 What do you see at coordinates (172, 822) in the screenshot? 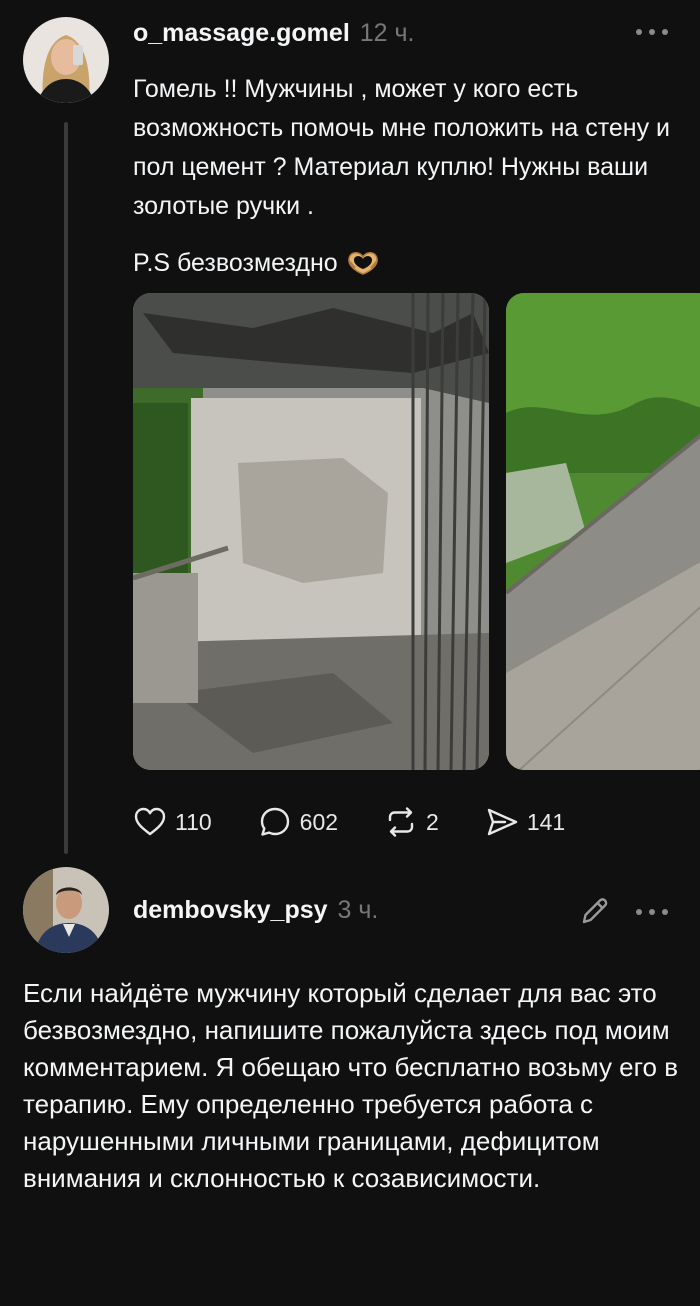
I see `like-button: 110` at bounding box center [172, 822].